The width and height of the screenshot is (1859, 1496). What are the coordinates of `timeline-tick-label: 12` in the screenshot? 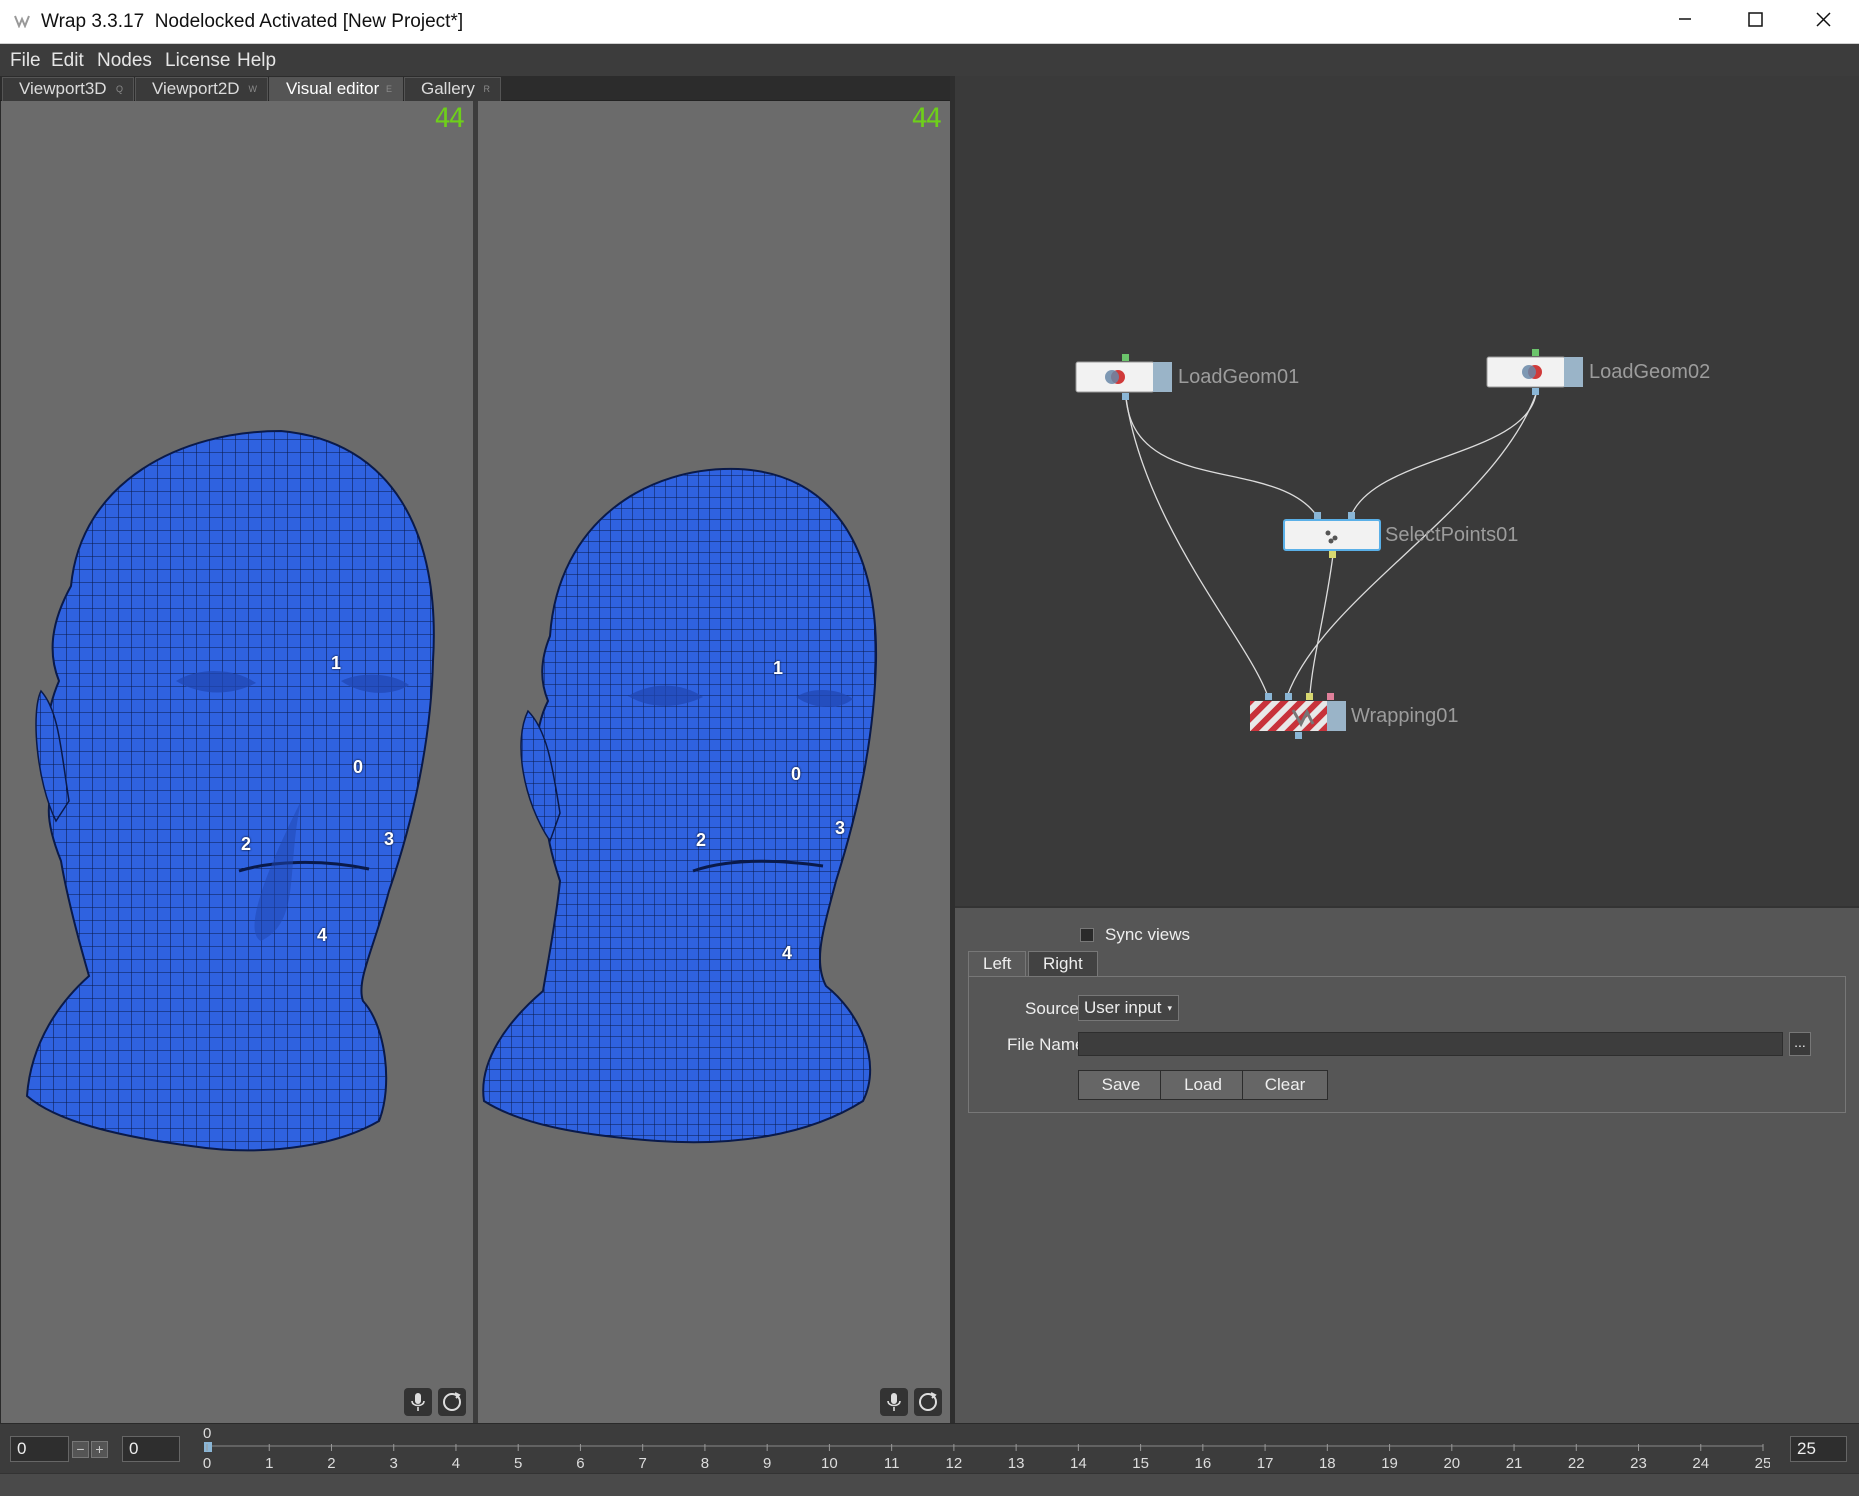 It's located at (954, 1463).